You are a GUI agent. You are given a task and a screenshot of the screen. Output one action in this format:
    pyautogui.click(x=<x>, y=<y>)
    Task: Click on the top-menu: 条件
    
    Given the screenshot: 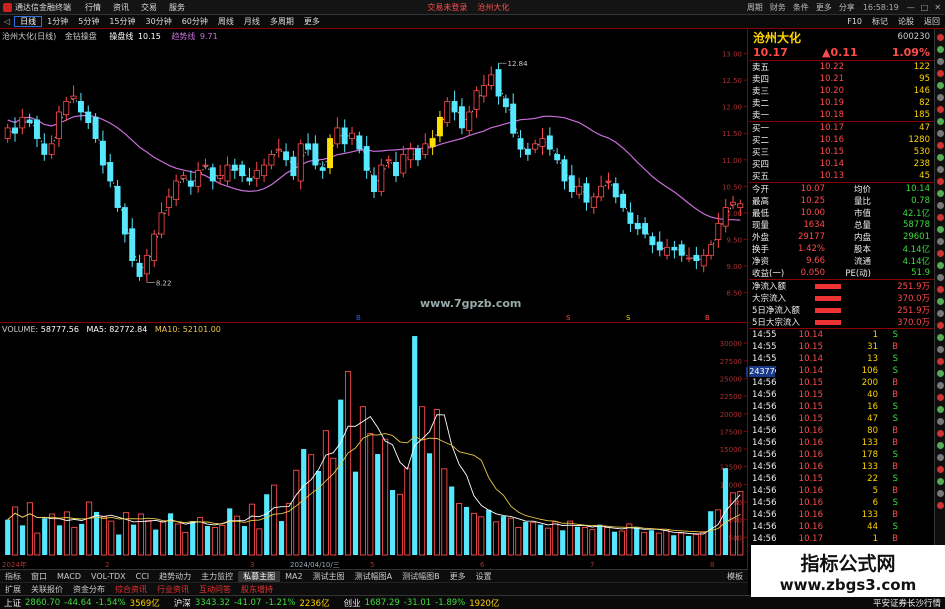 What is the action you would take?
    pyautogui.click(x=801, y=7)
    